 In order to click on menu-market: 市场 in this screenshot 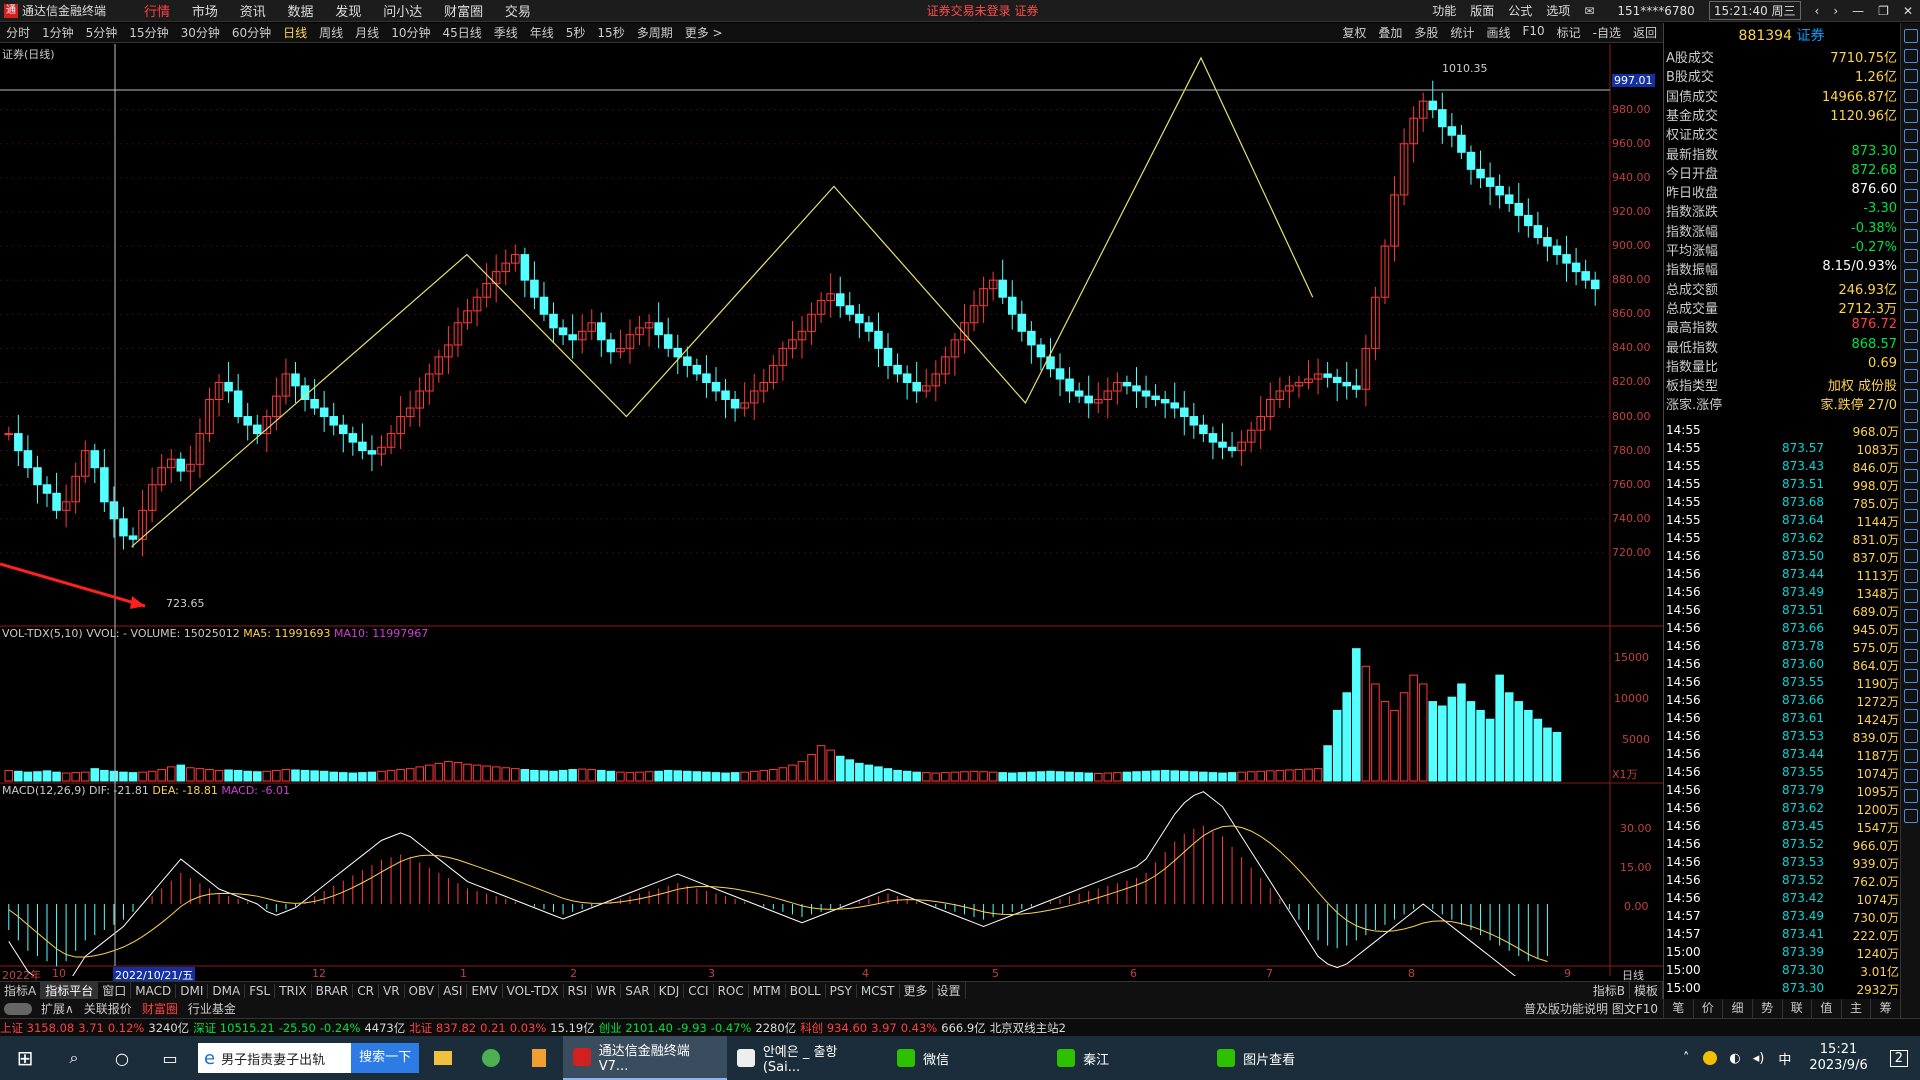, I will do `click(205, 10)`.